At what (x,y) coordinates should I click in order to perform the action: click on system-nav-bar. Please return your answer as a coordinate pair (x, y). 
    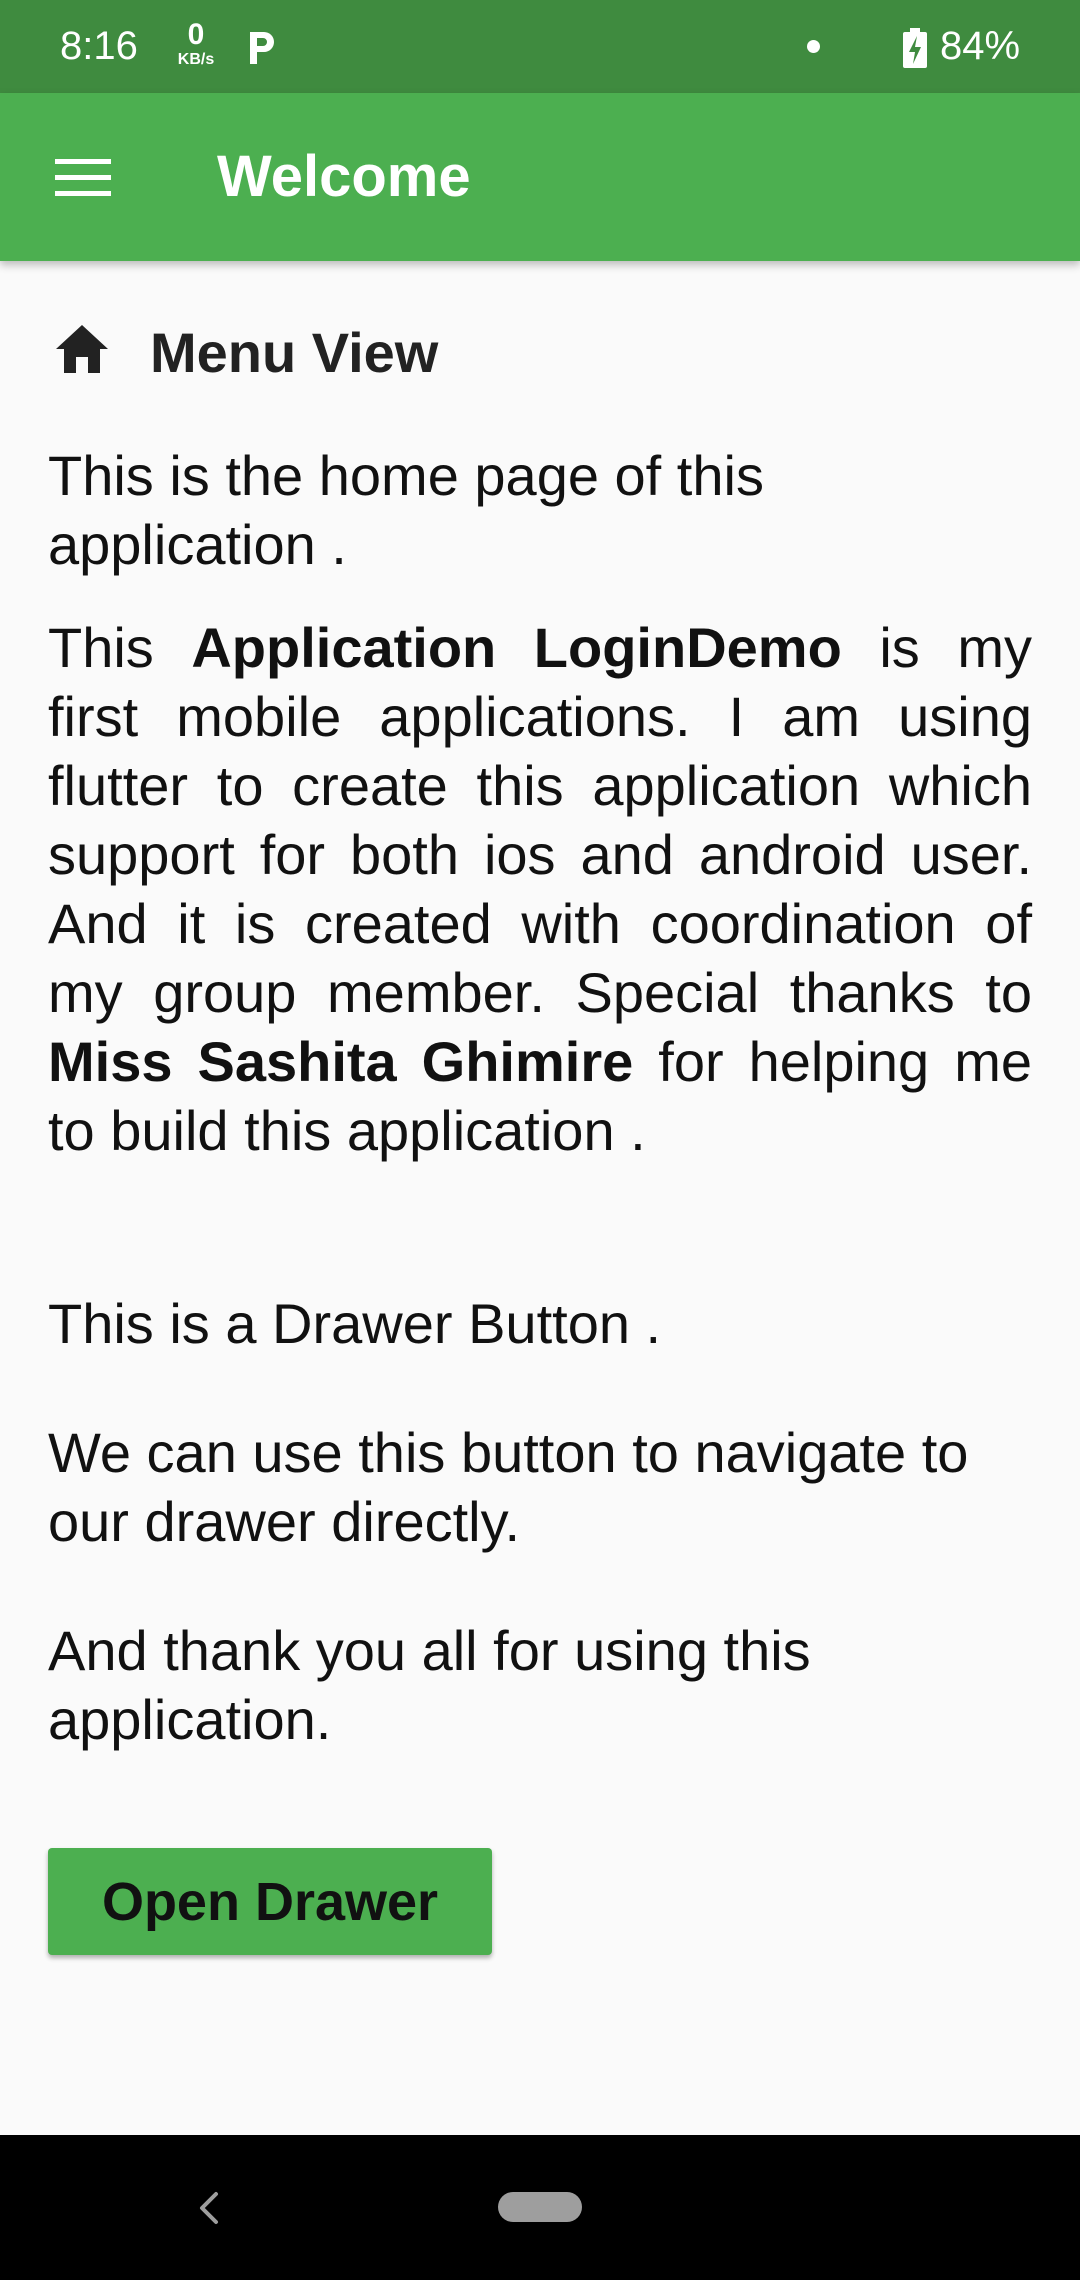
    Looking at the image, I should click on (540, 2207).